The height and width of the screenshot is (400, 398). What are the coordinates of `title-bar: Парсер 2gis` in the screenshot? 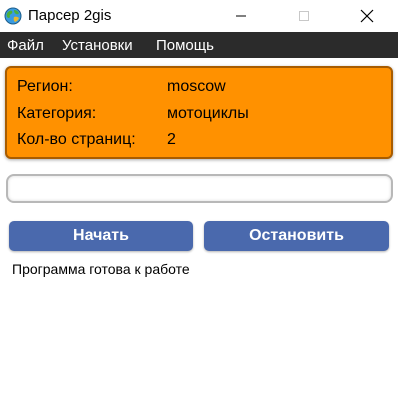 It's located at (199, 16).